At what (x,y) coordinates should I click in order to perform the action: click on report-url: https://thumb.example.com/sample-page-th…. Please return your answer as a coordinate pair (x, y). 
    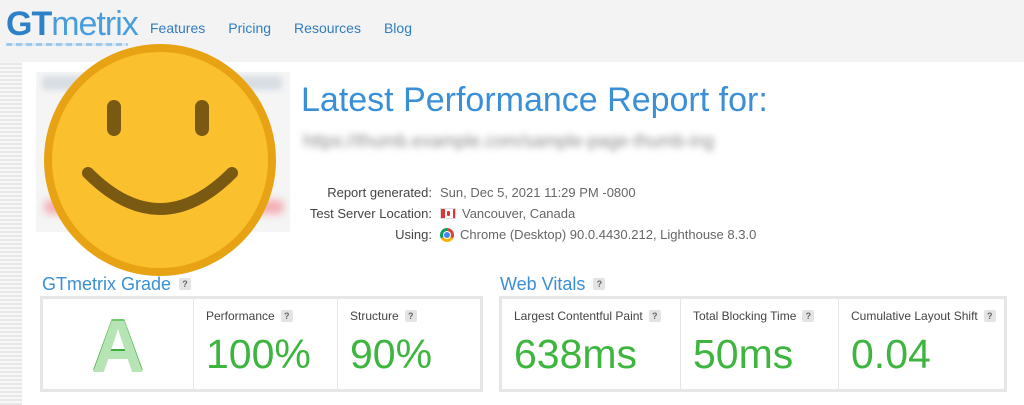
    Looking at the image, I should click on (648, 141).